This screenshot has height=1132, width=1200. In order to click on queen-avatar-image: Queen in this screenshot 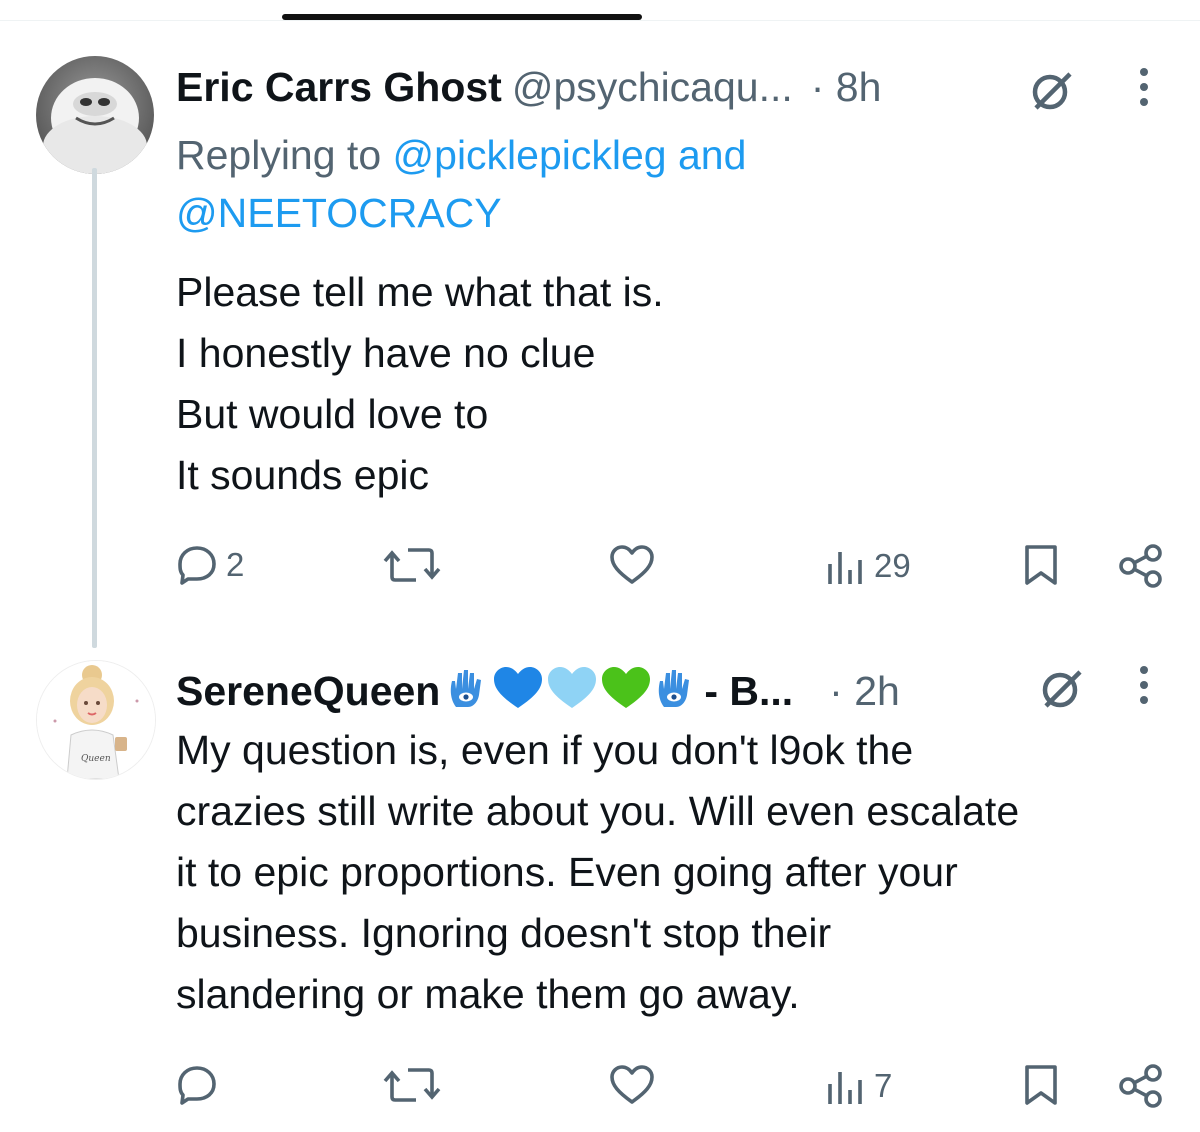, I will do `click(96, 720)`.